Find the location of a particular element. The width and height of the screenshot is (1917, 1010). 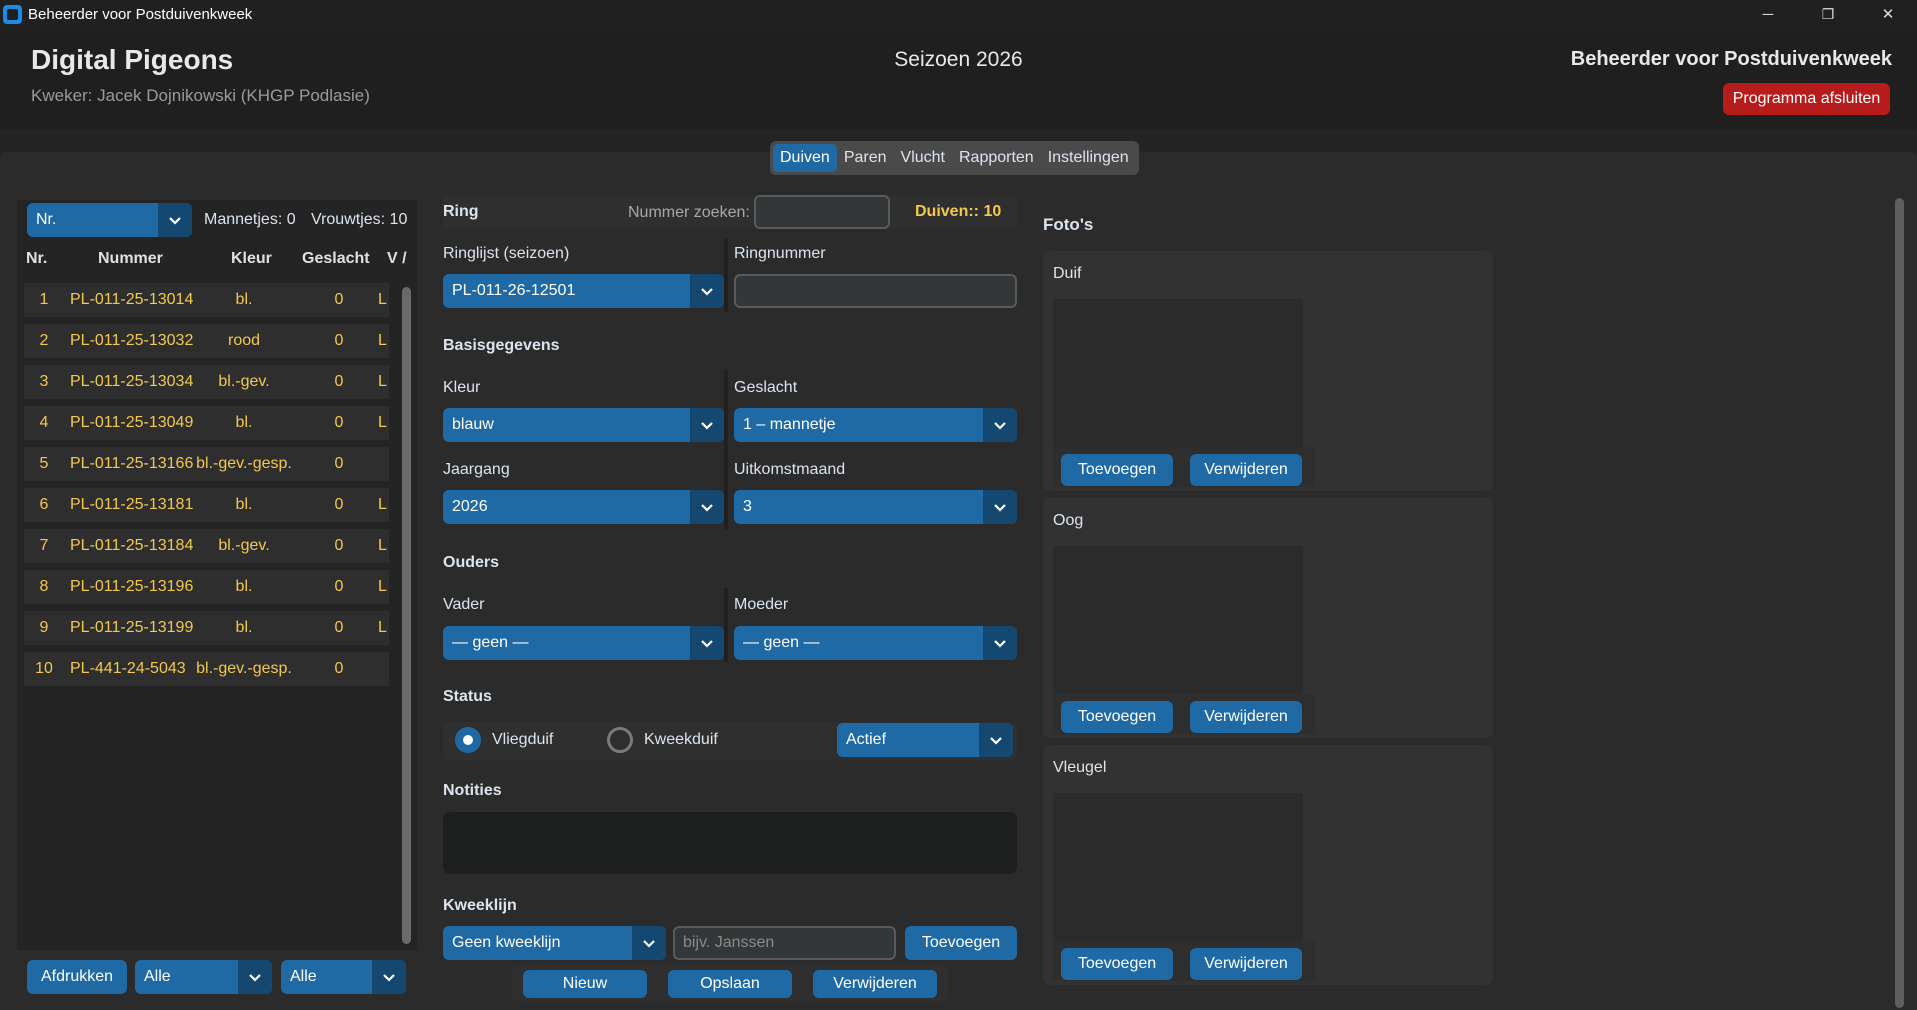

moeder-value: — geen — is located at coordinates (781, 642).